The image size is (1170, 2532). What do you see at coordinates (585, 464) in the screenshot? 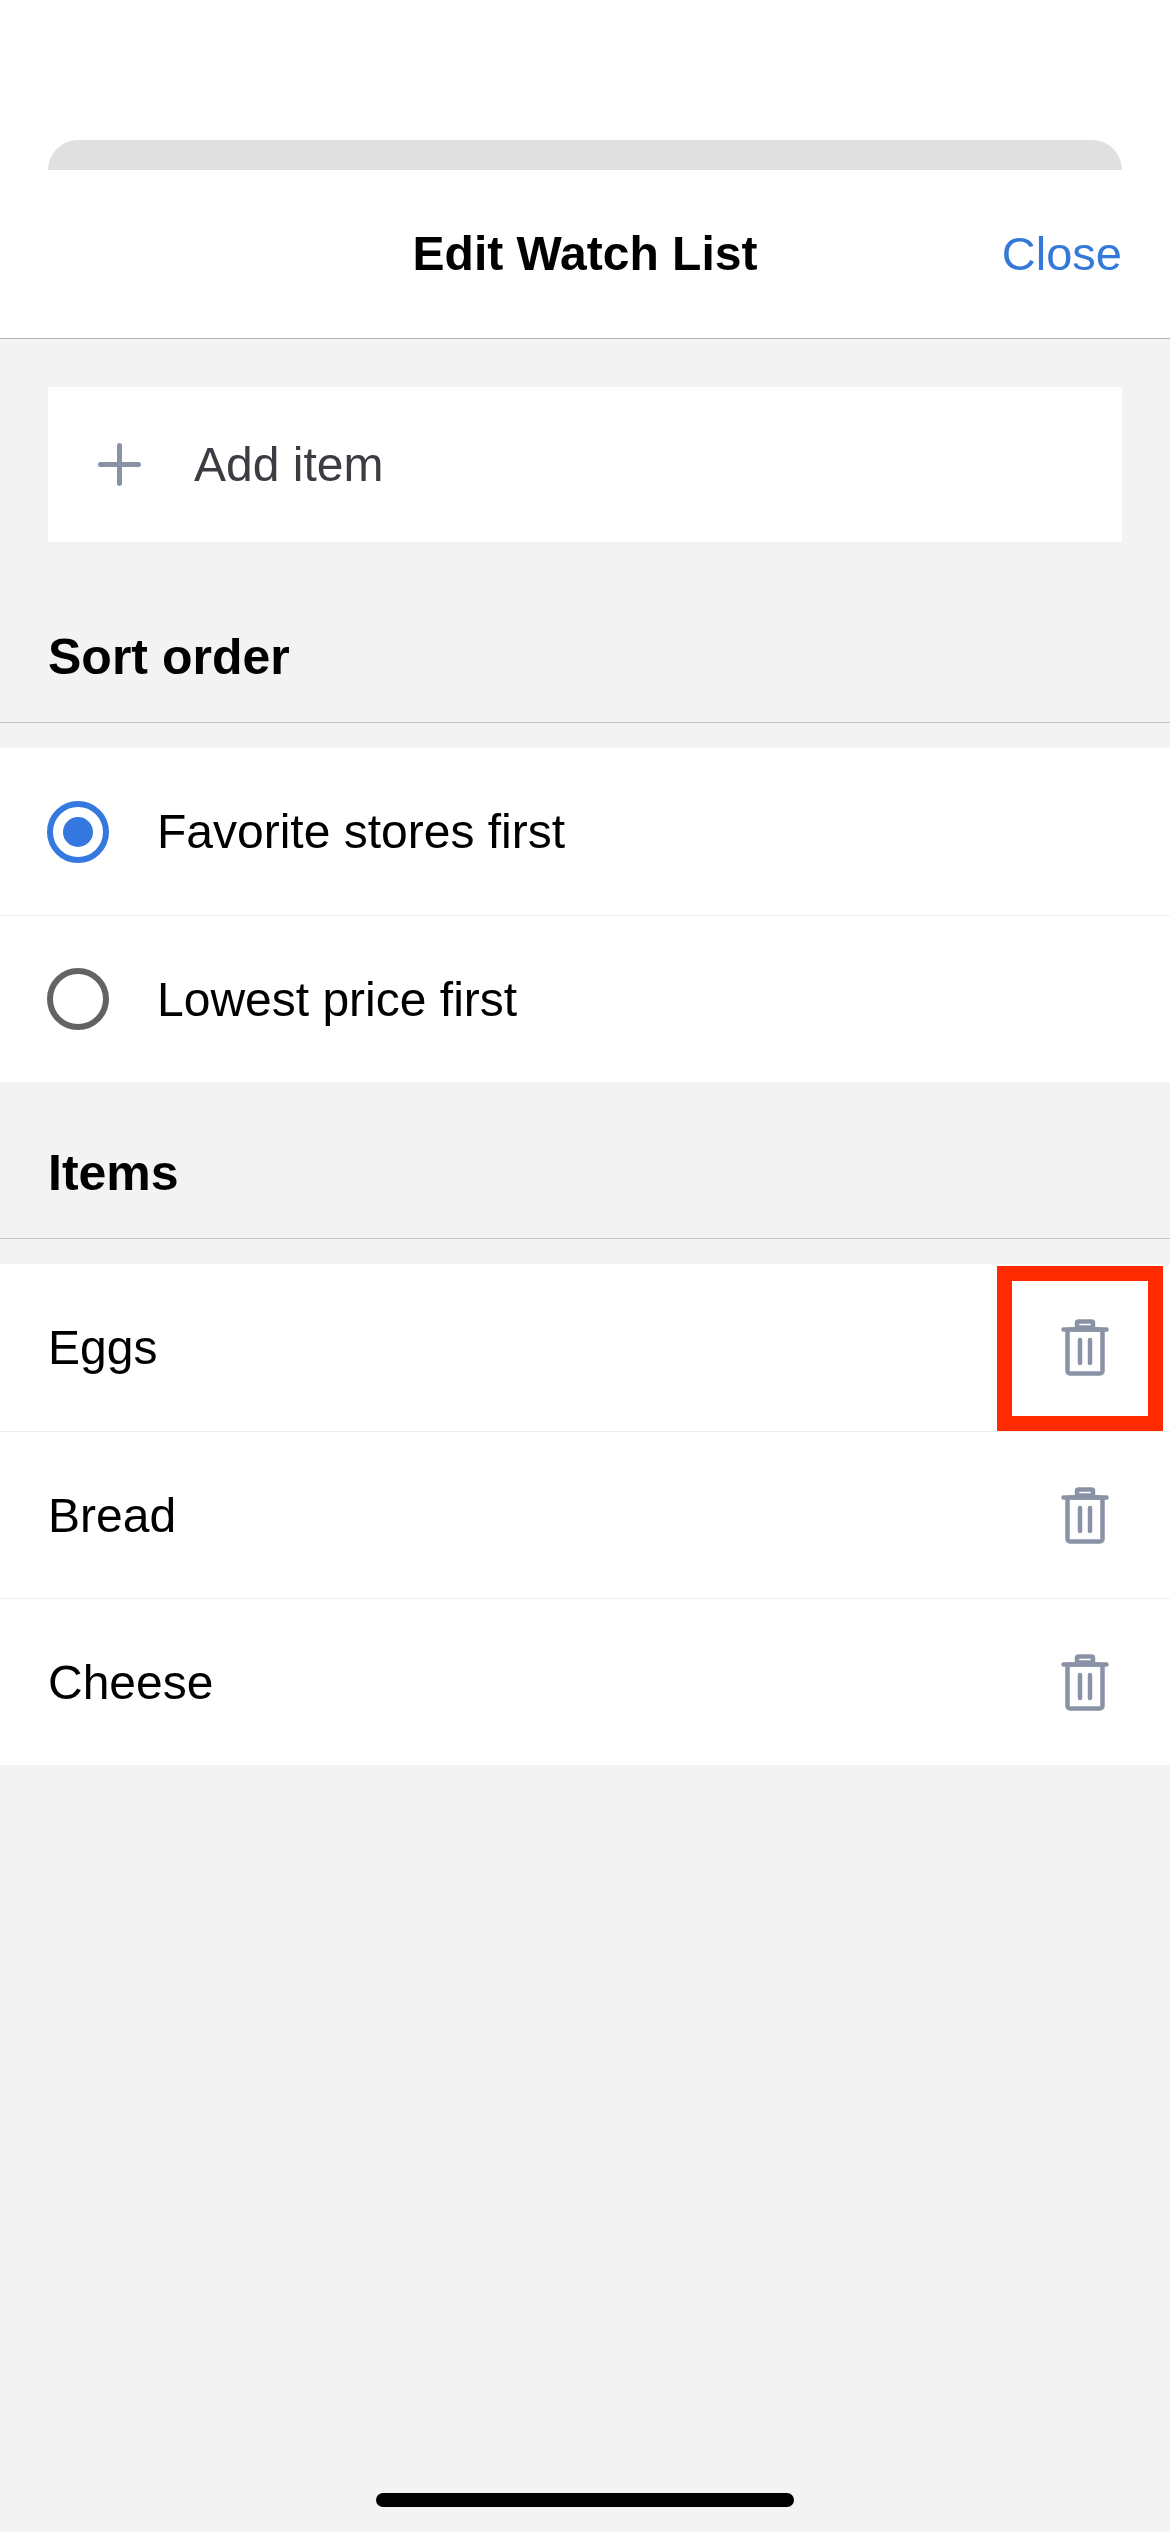
I see `add-item-button: Add item` at bounding box center [585, 464].